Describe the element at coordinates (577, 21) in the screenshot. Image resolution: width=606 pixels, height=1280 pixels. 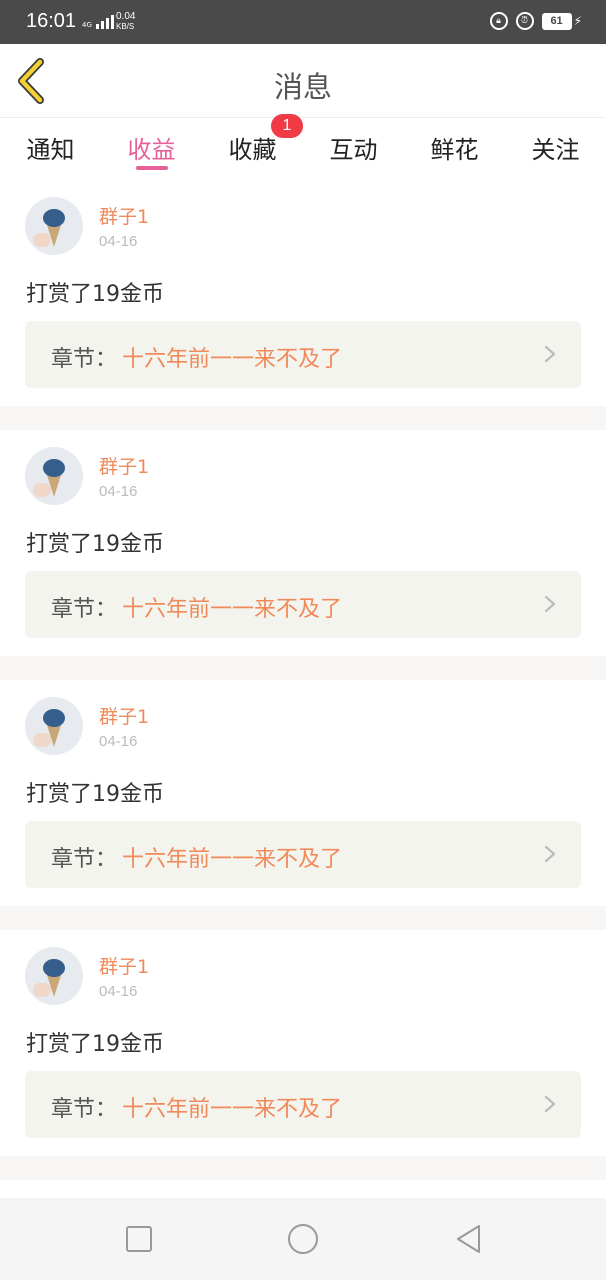
I see `charging-icon: ⚡︎` at that location.